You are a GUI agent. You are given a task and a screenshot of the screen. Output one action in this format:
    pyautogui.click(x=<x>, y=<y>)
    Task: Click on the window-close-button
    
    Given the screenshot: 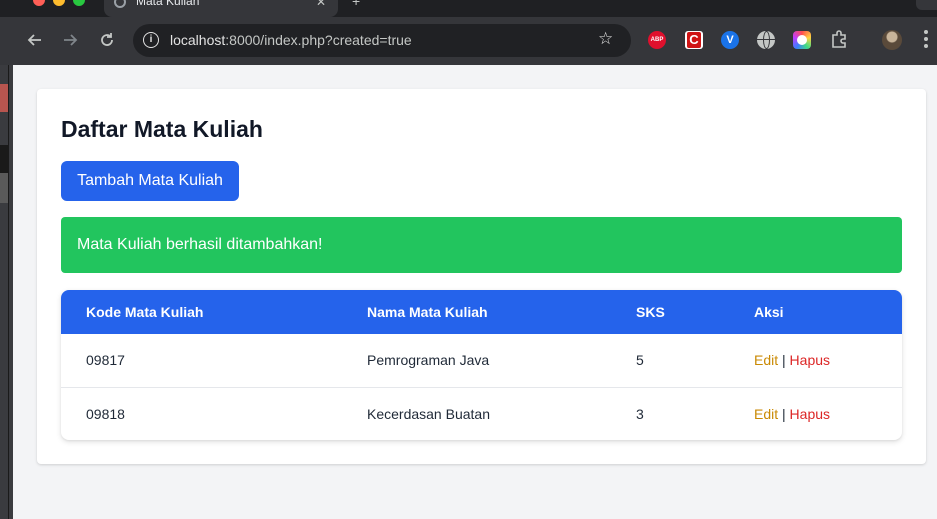 What is the action you would take?
    pyautogui.click(x=39, y=3)
    